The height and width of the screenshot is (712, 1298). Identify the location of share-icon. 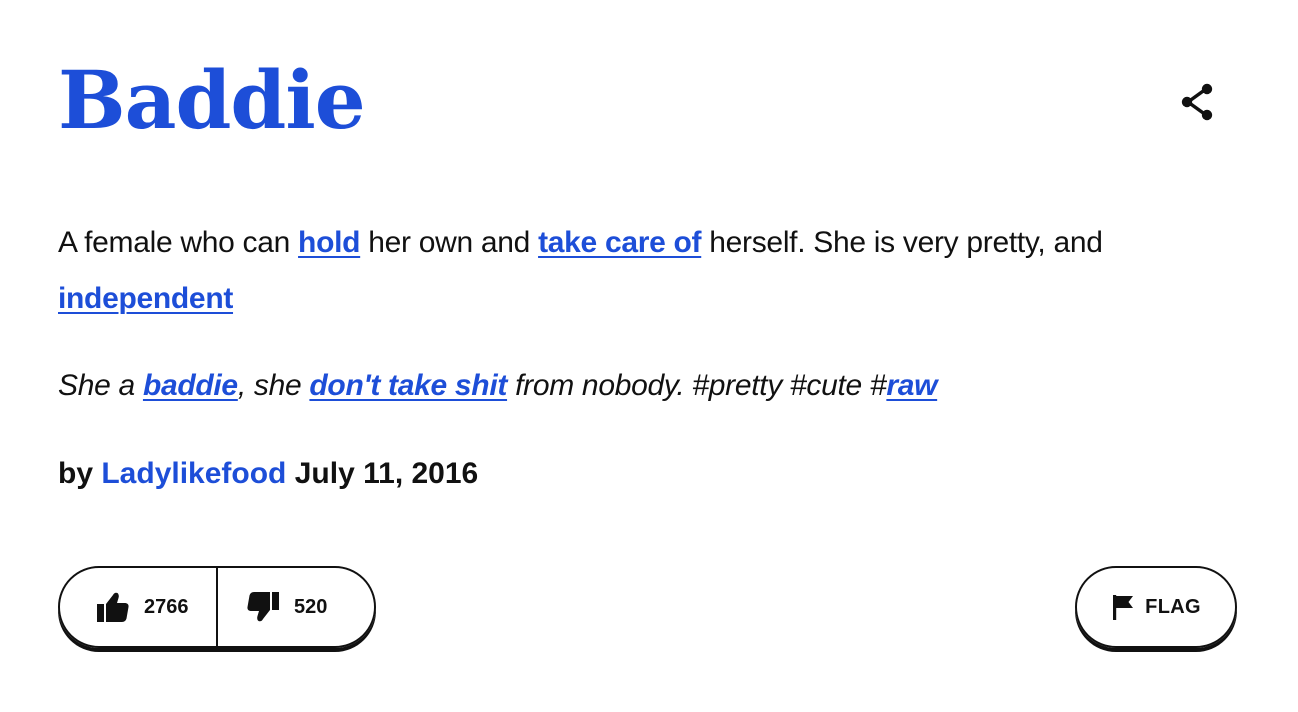
(1197, 102).